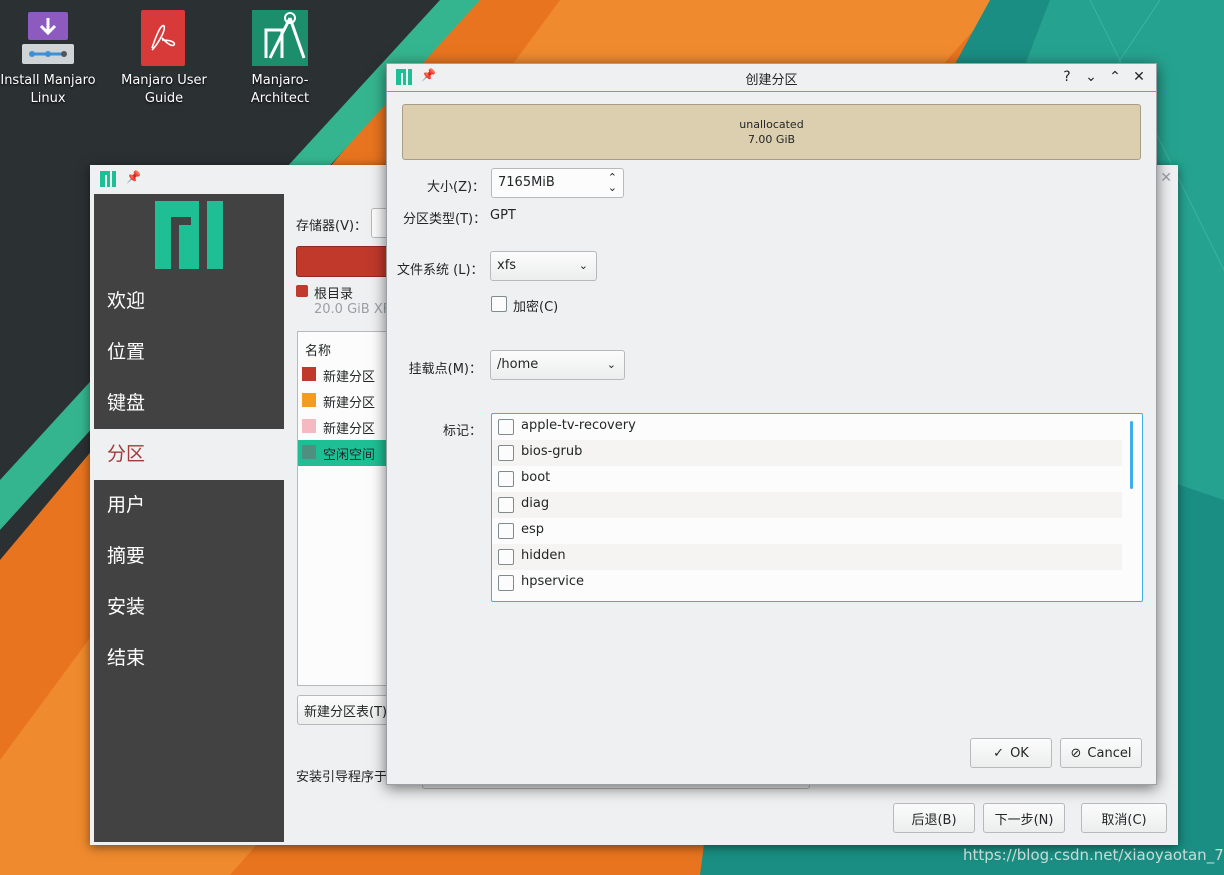  What do you see at coordinates (332, 226) in the screenshot?
I see `storage-label: 存储器(V)：` at bounding box center [332, 226].